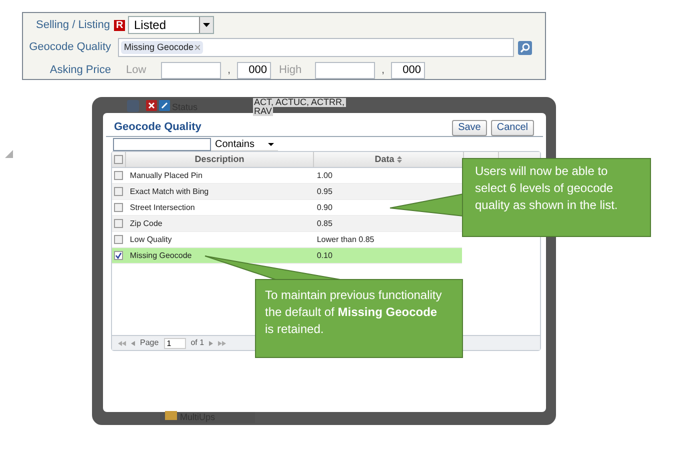  What do you see at coordinates (158, 128) in the screenshot?
I see `dialog-title: Geocode Quality` at bounding box center [158, 128].